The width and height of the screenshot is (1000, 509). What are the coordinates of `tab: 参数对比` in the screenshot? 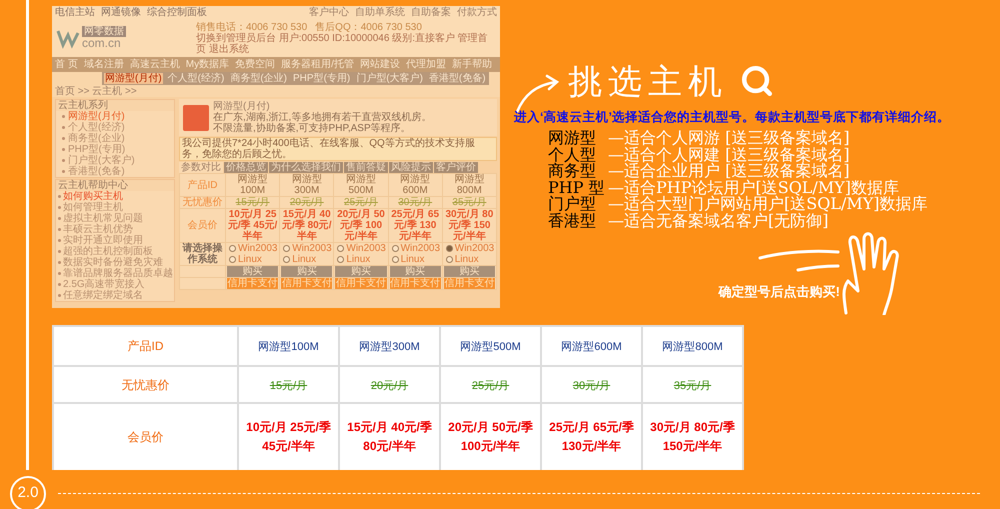 It's located at (201, 167).